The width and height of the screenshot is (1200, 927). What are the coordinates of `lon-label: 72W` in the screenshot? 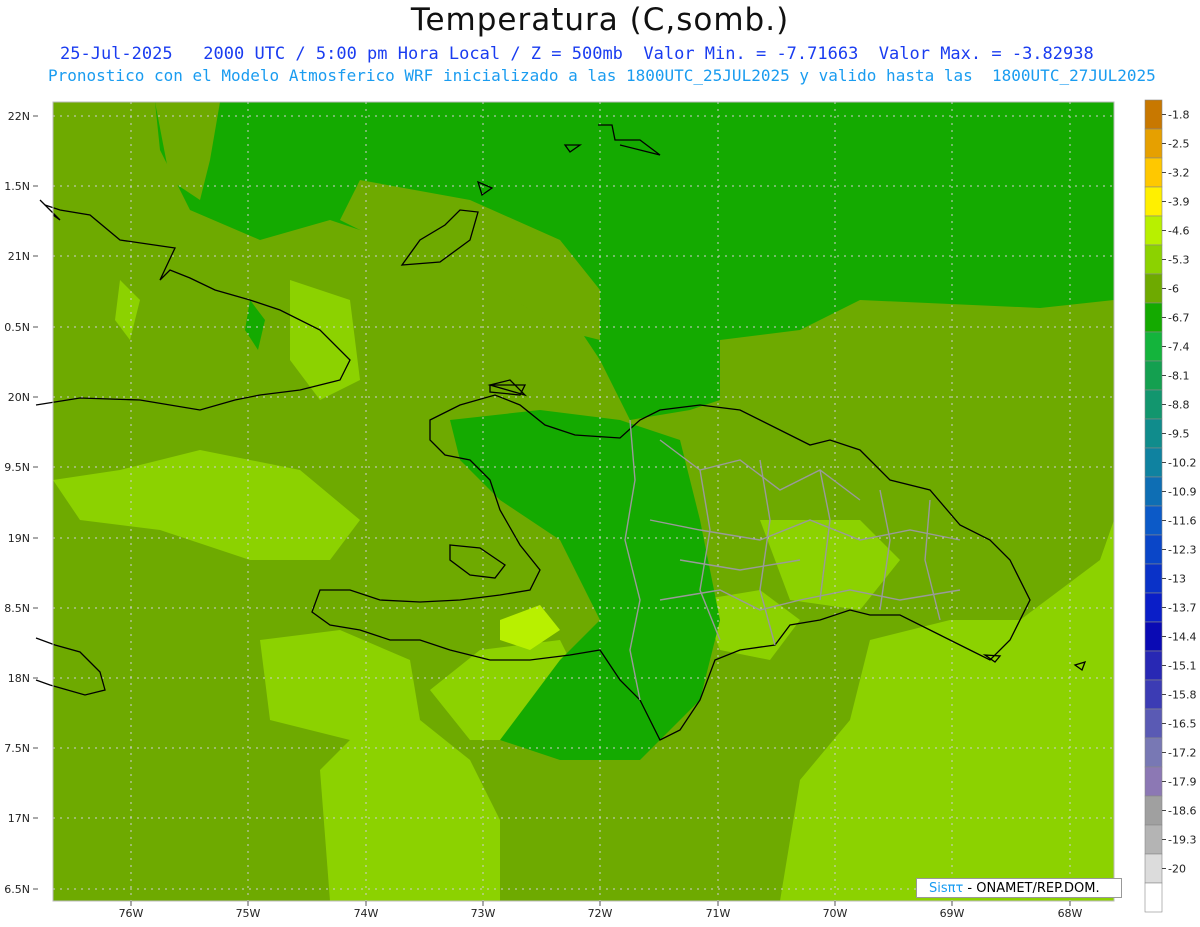 It's located at (600, 913).